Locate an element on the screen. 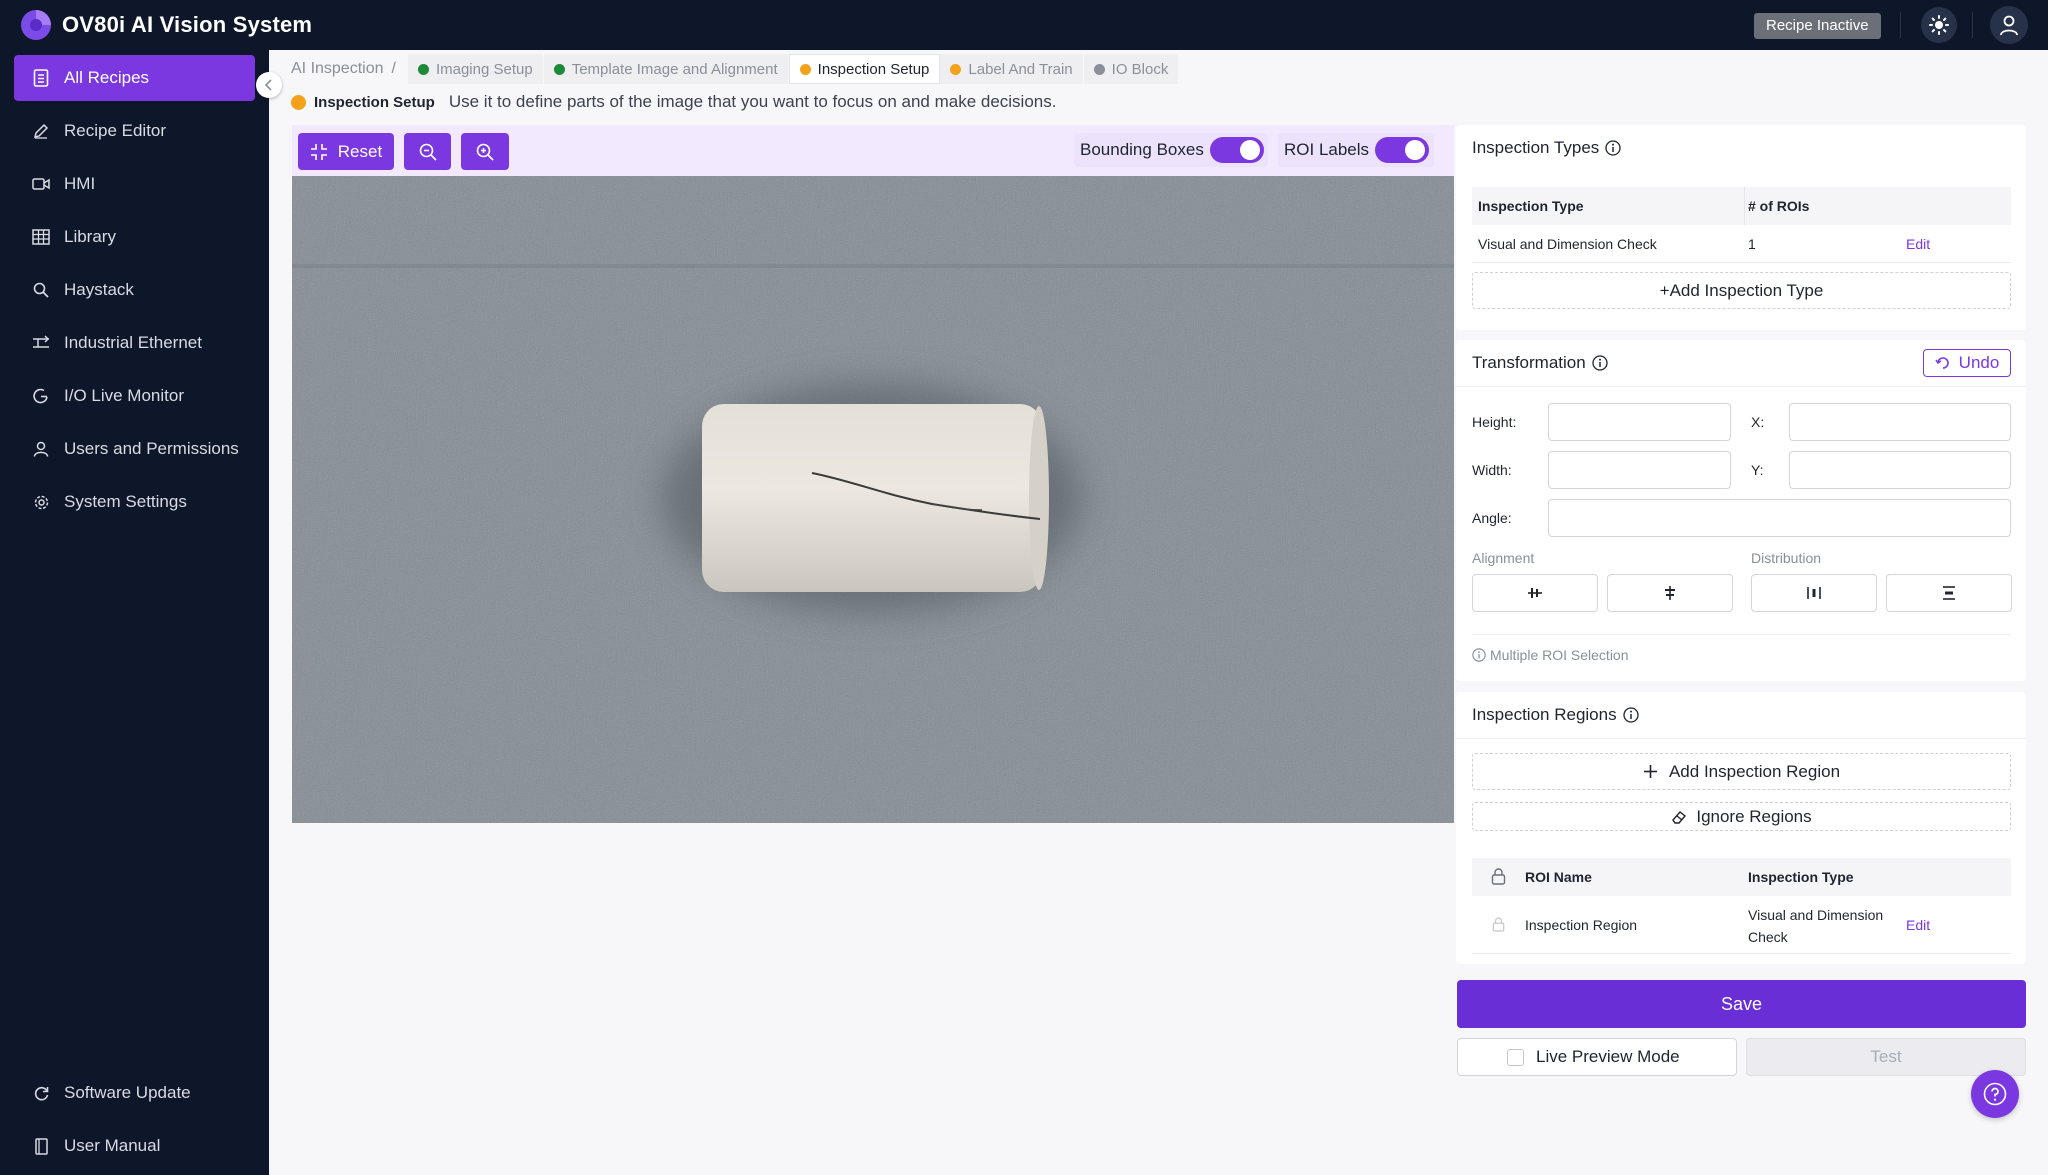 The image size is (2048, 1175). question-mark-icon is located at coordinates (1995, 1094).